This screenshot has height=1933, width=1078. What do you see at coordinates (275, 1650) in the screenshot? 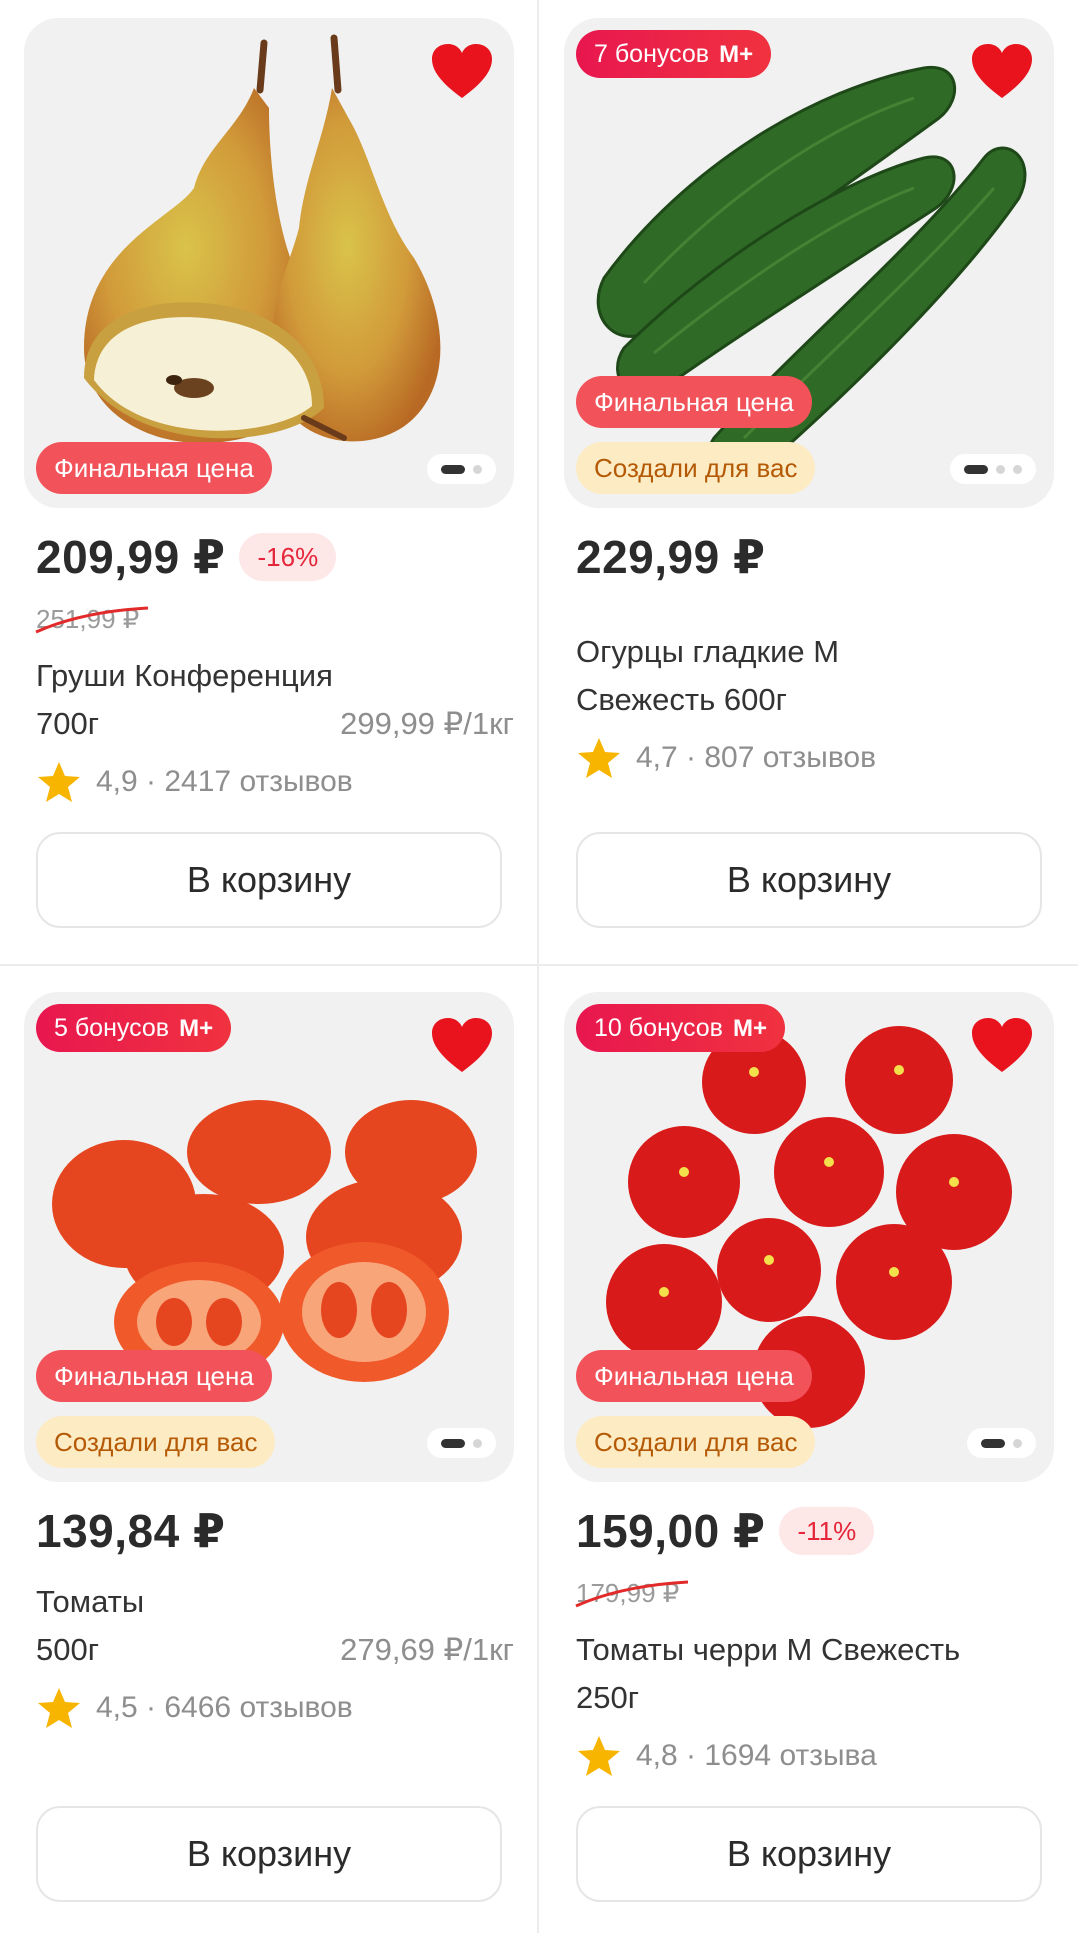
I see `title-line-row: 500г 279,69 ₽/1кг` at bounding box center [275, 1650].